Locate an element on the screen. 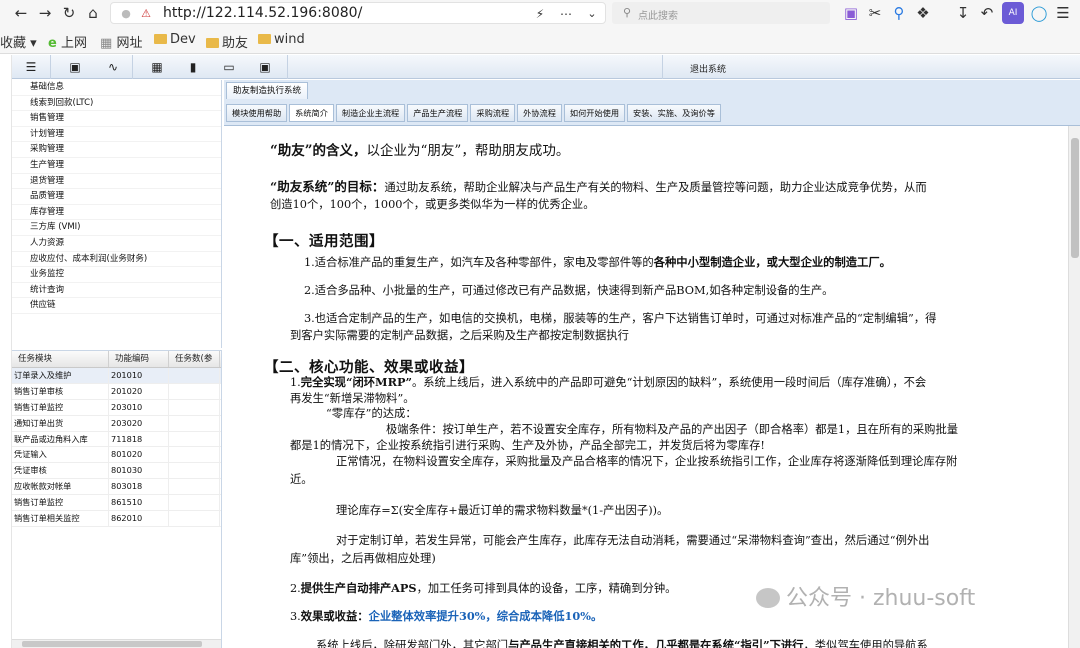 This screenshot has height=648, width=1080. core-item-2: 2.提供生产自动排产APS，加工任务可排到具体的设备，工序，精确到分钟。 is located at coordinates (483, 588).